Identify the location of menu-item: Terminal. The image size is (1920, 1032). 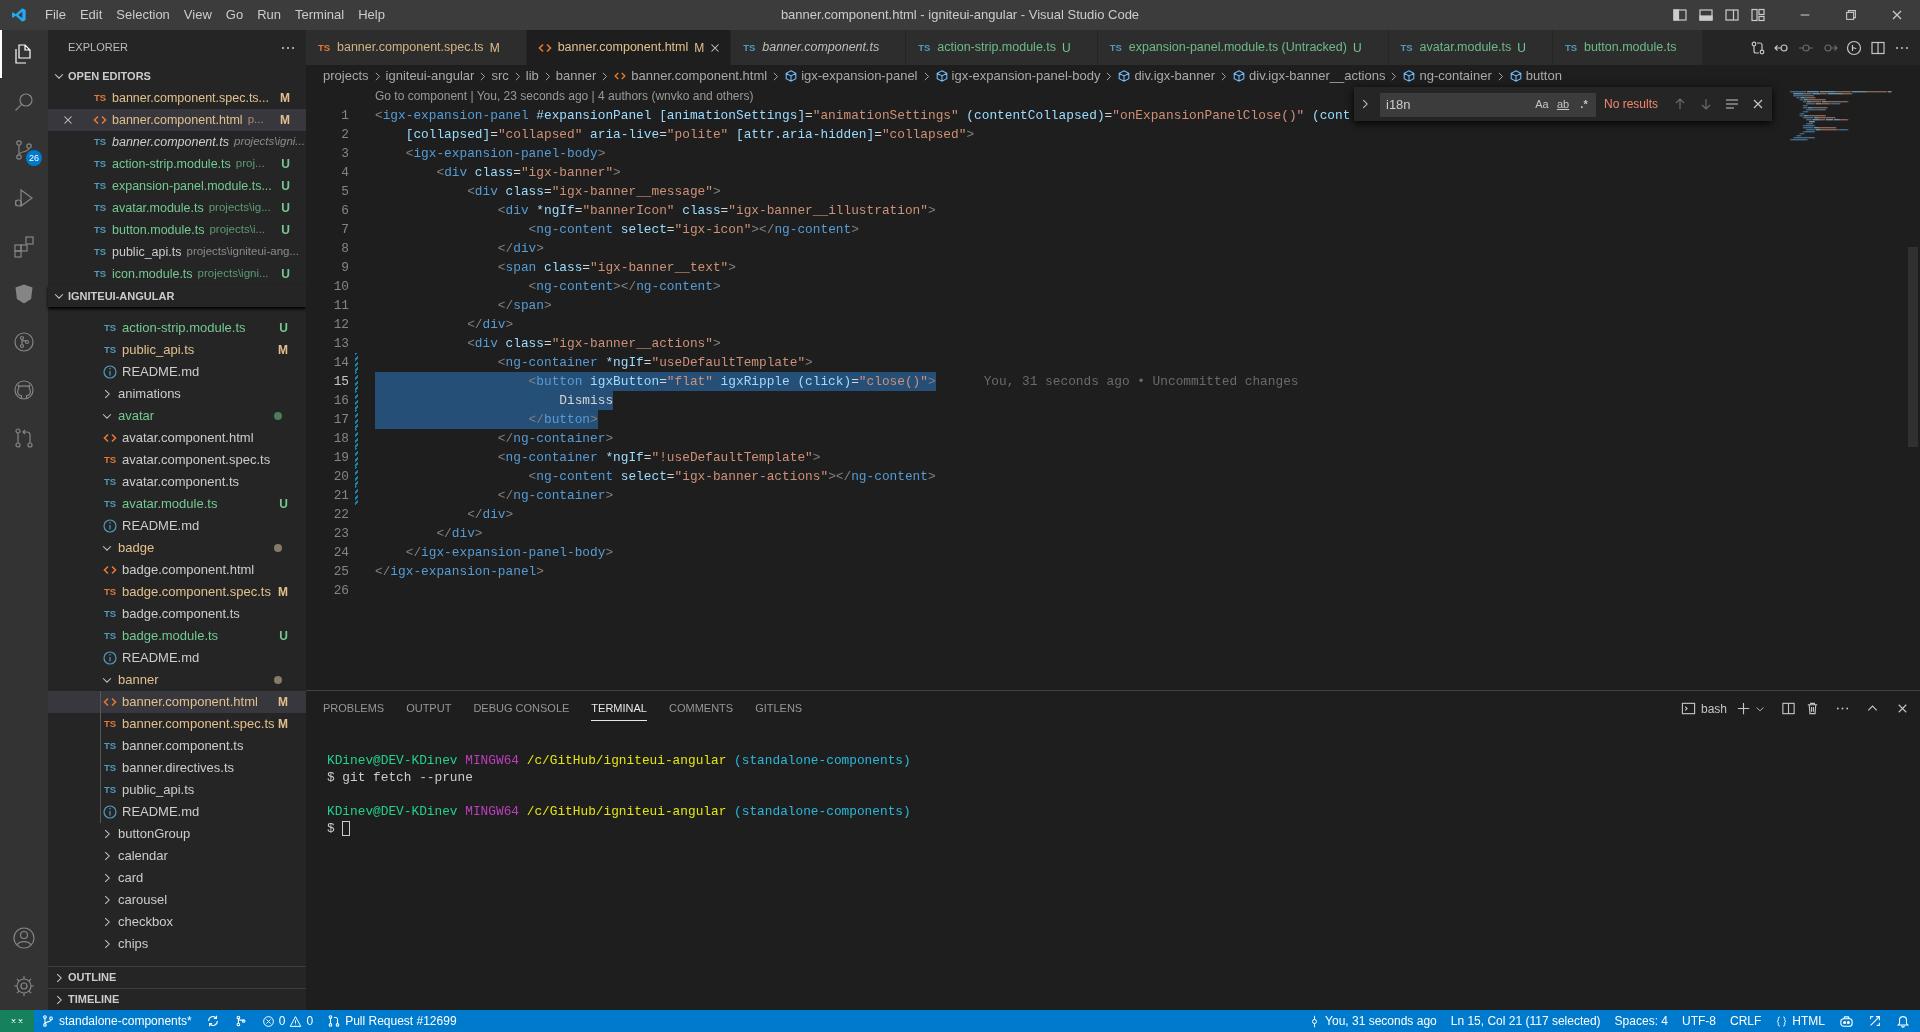
(320, 15).